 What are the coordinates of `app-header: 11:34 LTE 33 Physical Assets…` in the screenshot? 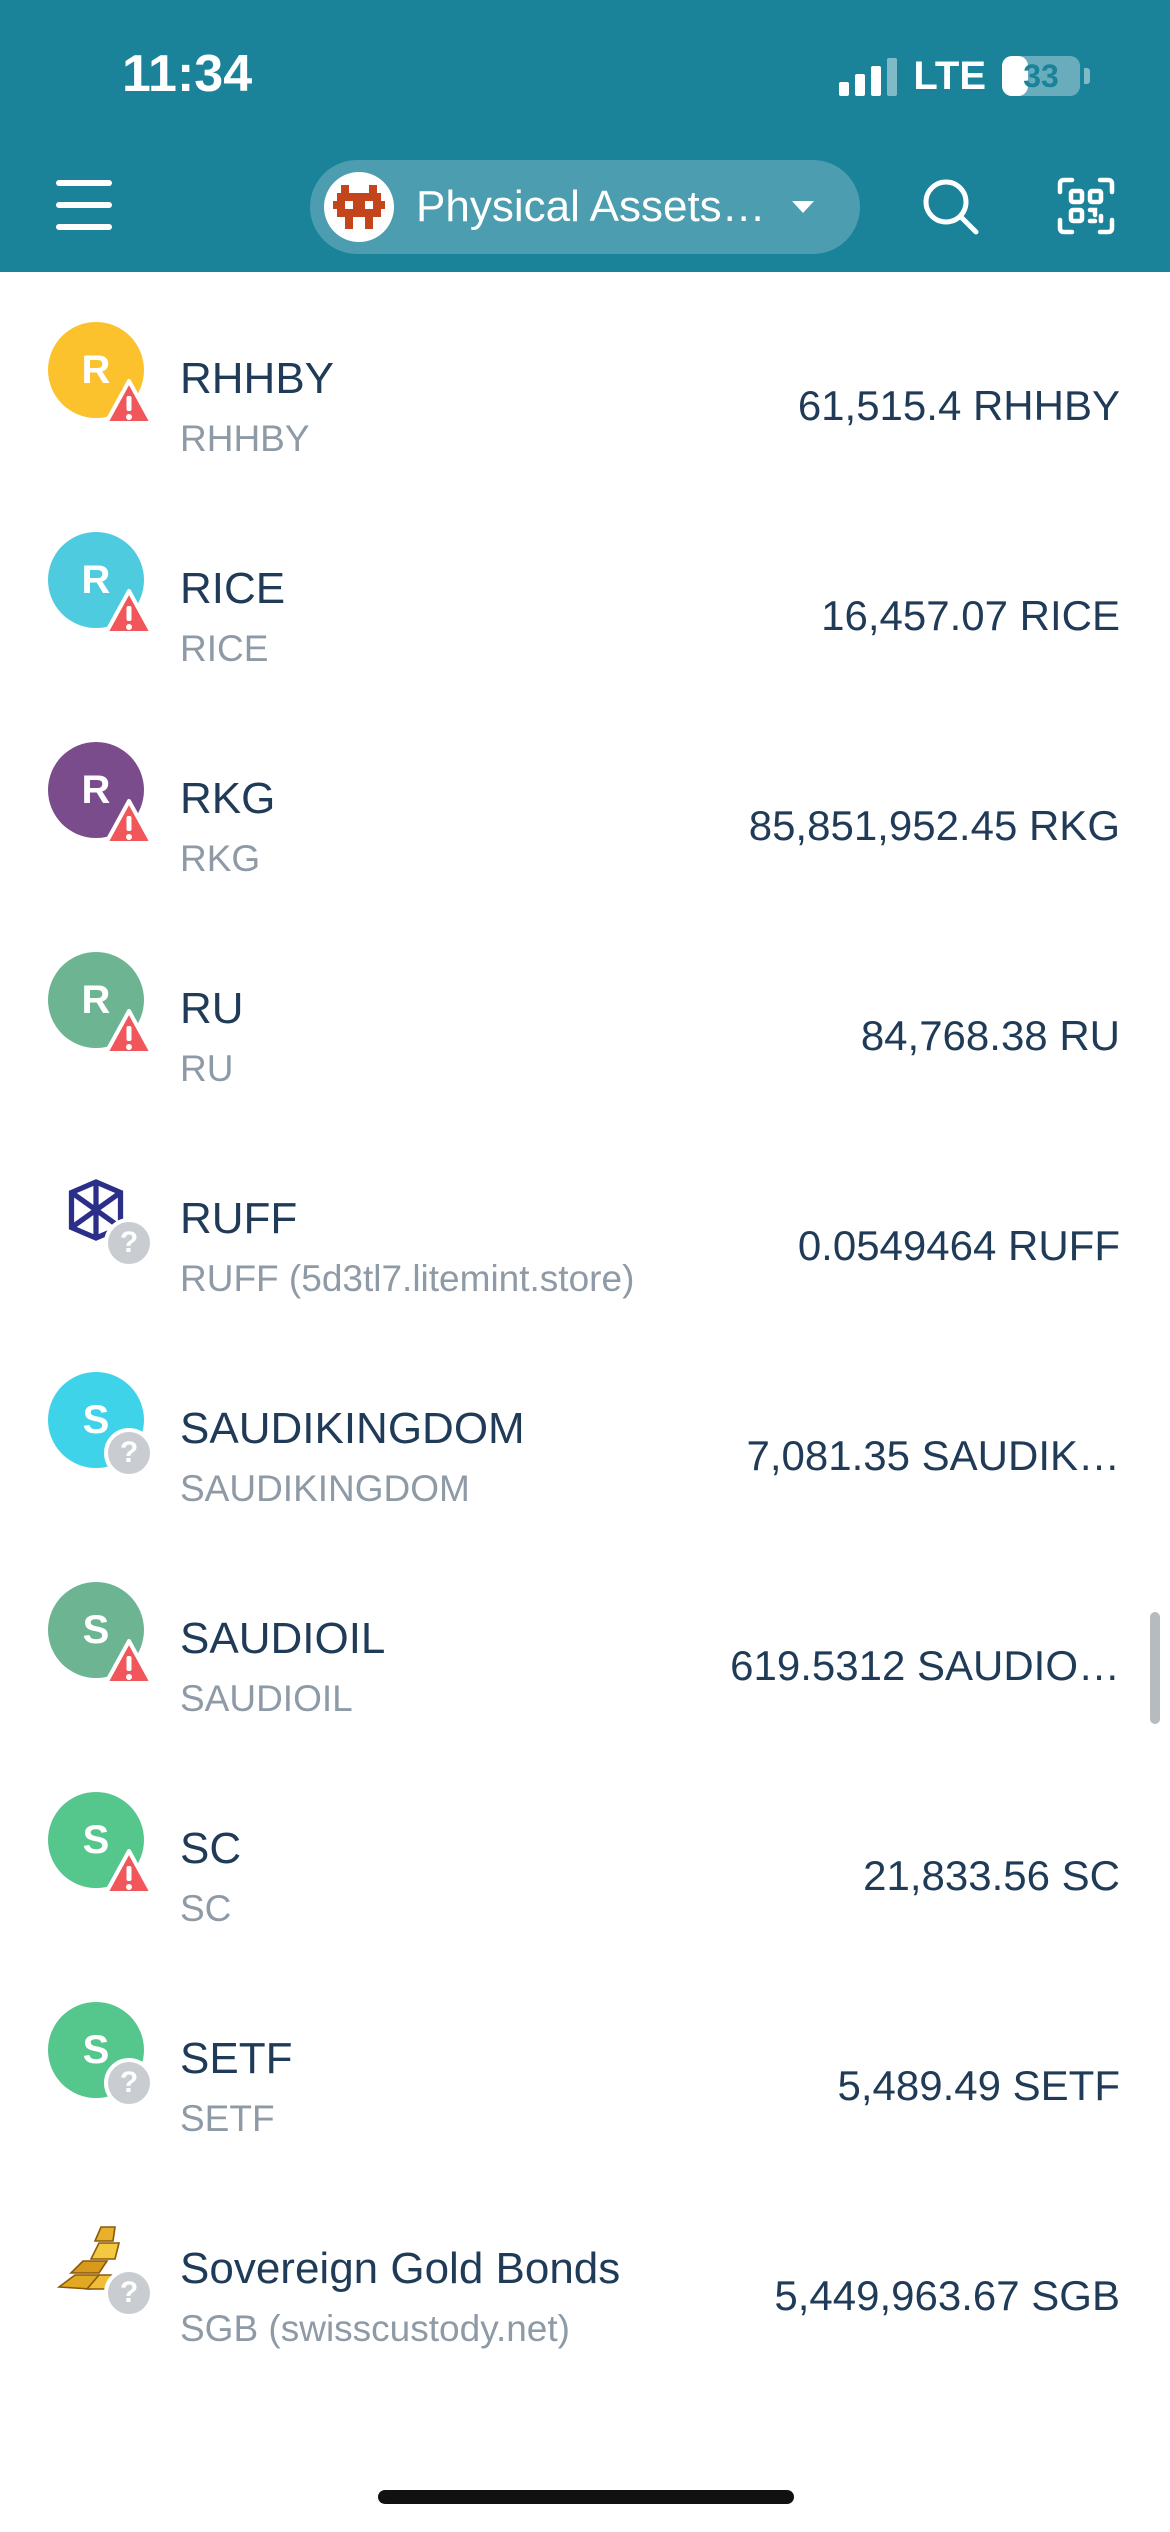 It's located at (585, 136).